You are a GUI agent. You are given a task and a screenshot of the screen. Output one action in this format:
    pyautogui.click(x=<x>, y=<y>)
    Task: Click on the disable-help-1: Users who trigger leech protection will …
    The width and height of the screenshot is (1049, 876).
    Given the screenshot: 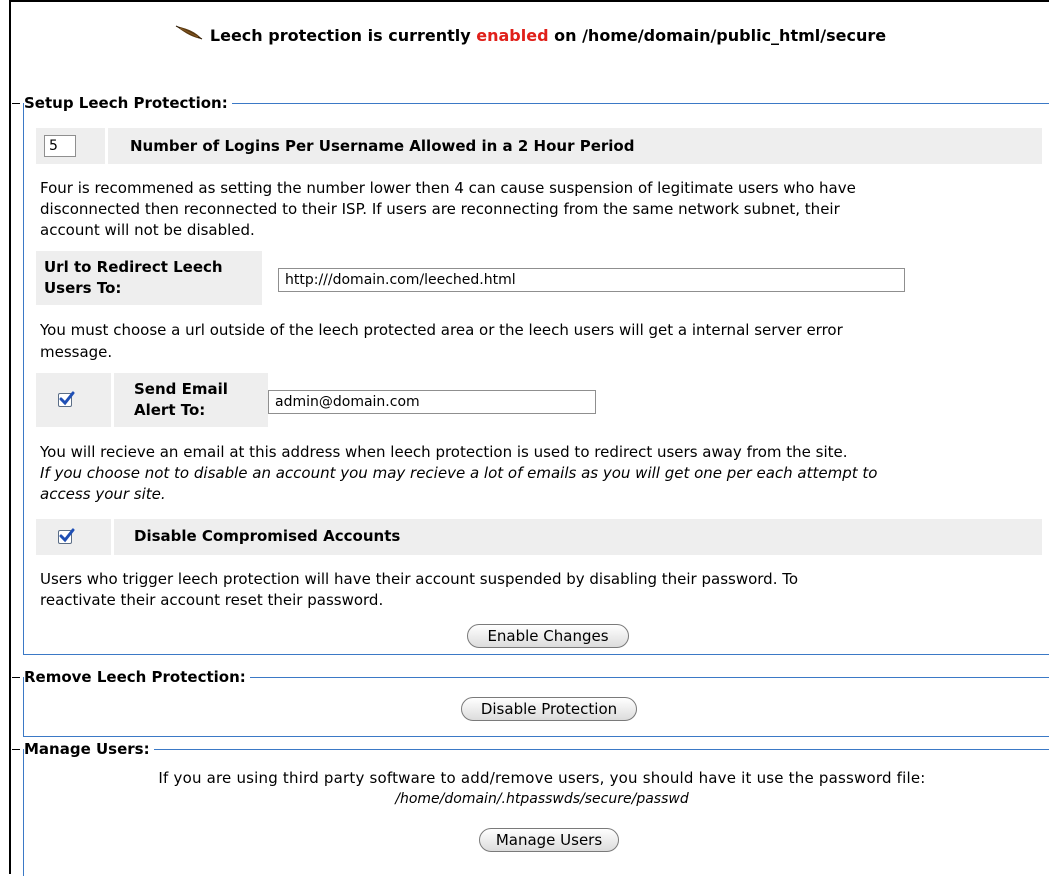 What is the action you would take?
    pyautogui.click(x=419, y=579)
    